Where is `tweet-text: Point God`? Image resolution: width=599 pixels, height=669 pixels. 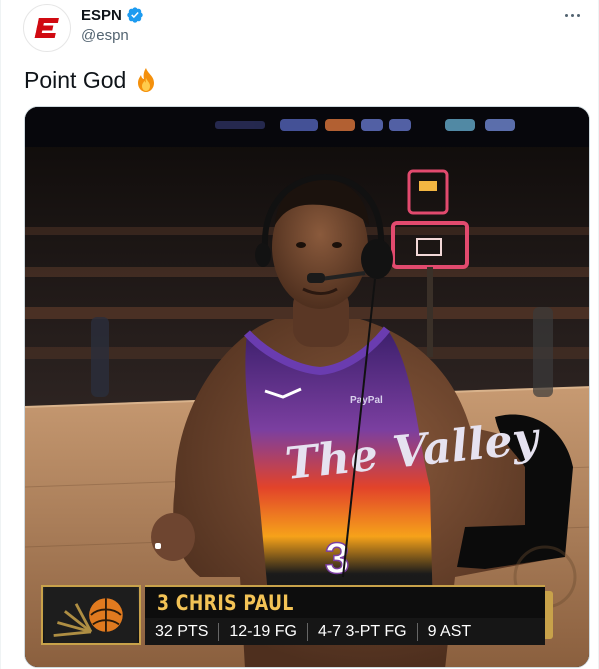
tweet-text: Point God is located at coordinates (92, 80).